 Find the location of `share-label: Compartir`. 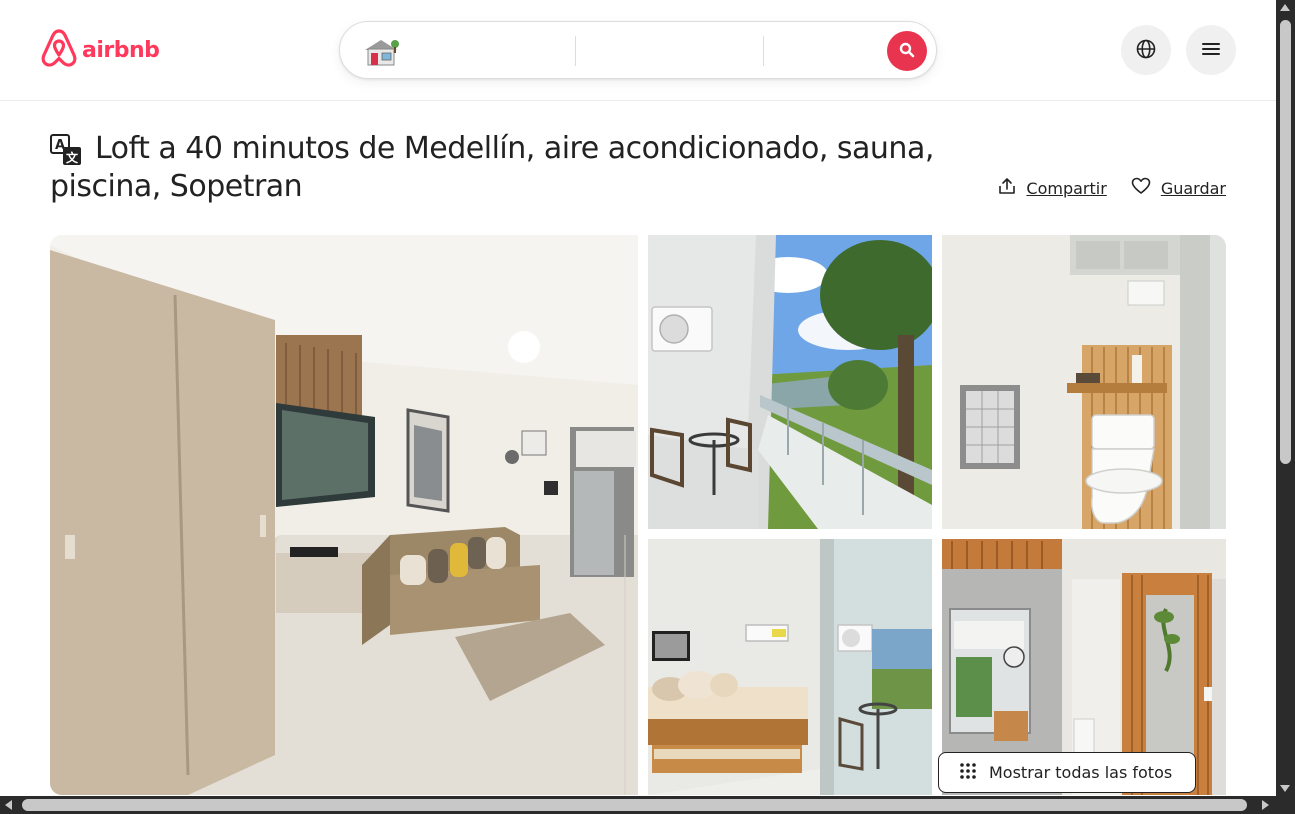

share-label: Compartir is located at coordinates (1066, 188).